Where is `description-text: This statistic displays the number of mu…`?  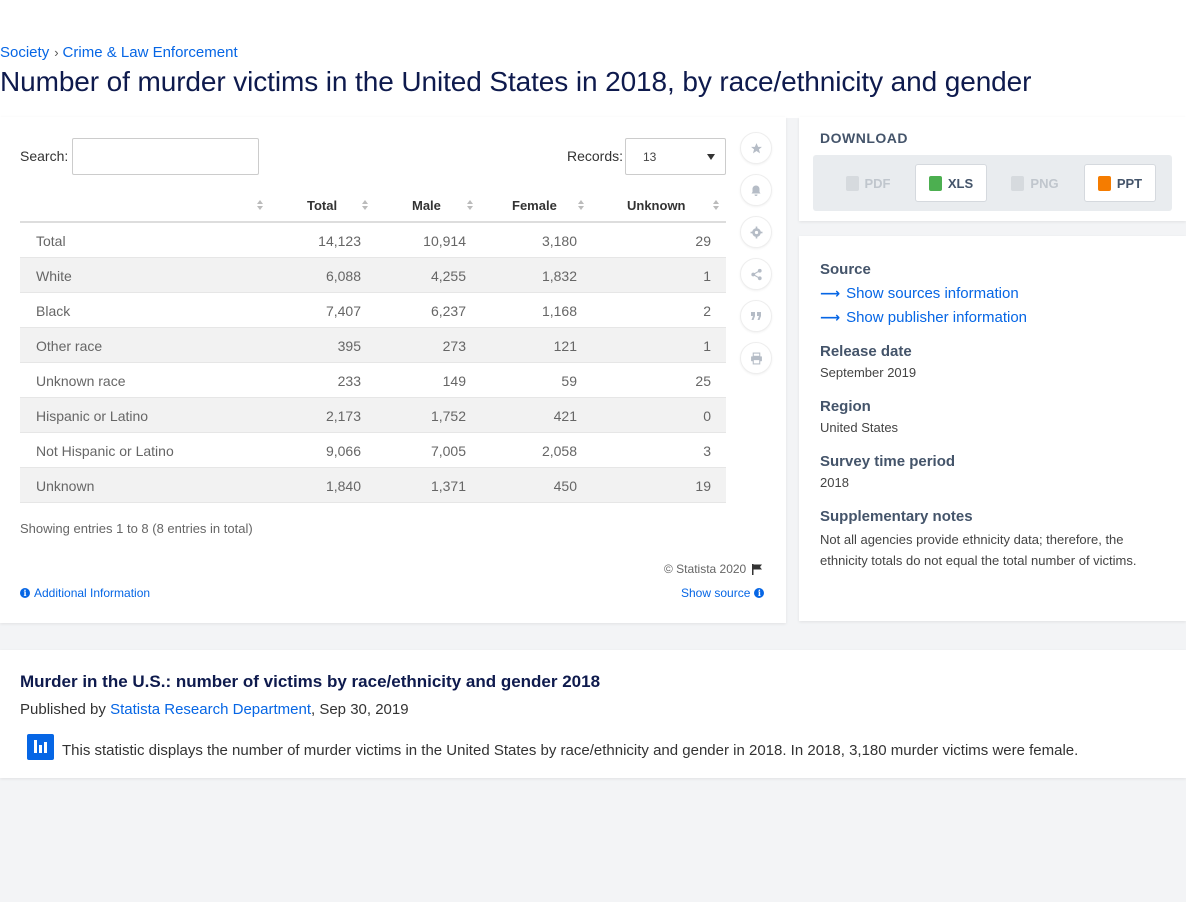
description-text: This statistic displays the number of mu… is located at coordinates (570, 750).